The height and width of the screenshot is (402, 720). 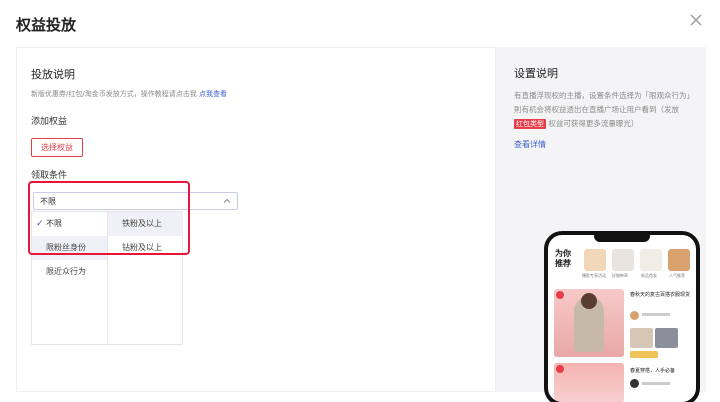 I want to click on product-card-title: 春夏穿搭，人手必备, so click(x=653, y=371).